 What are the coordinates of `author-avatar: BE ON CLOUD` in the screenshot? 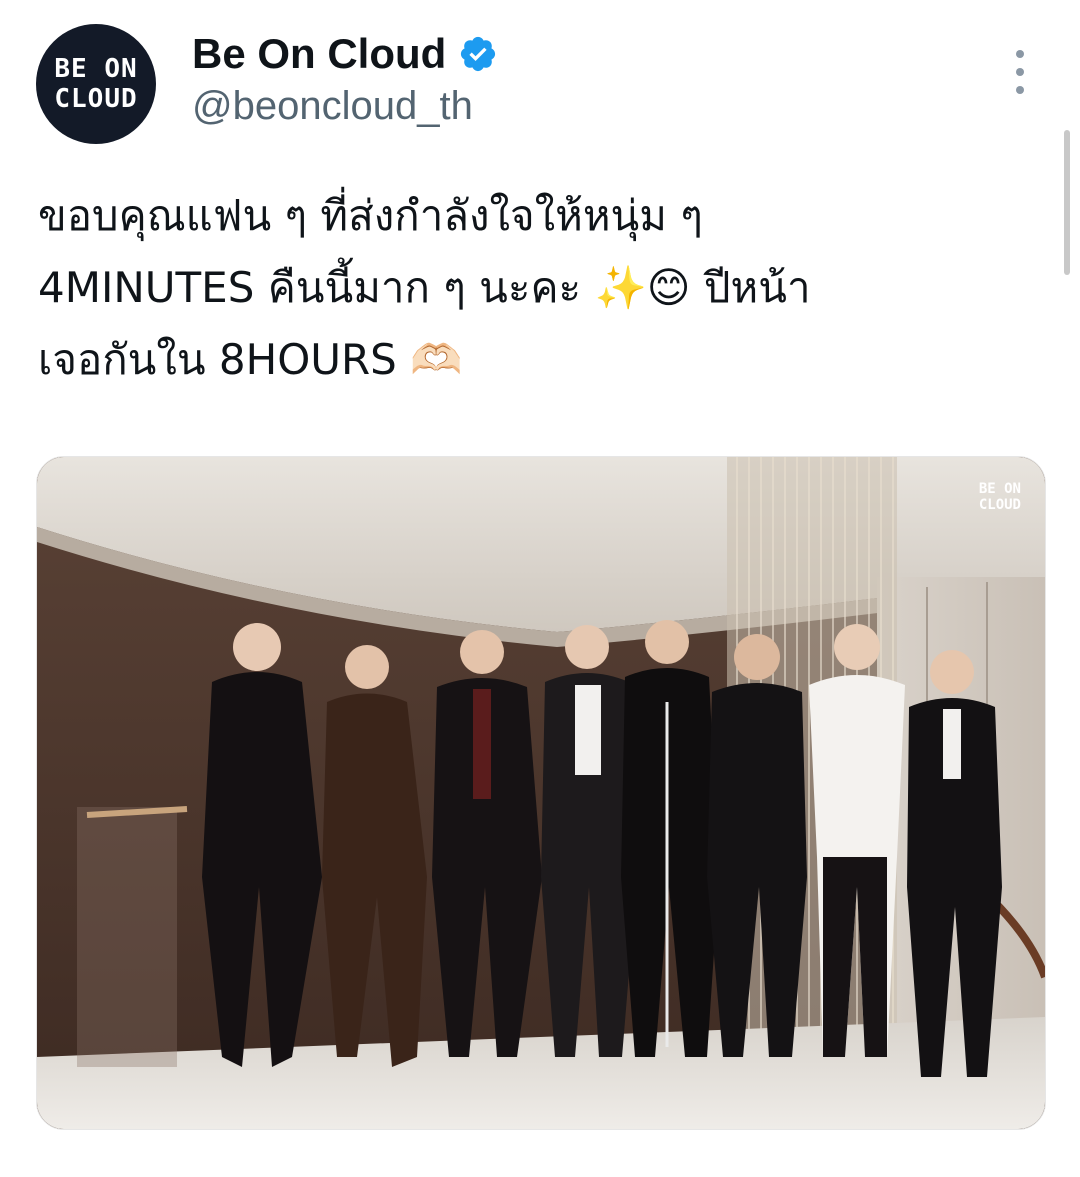 It's located at (96, 84).